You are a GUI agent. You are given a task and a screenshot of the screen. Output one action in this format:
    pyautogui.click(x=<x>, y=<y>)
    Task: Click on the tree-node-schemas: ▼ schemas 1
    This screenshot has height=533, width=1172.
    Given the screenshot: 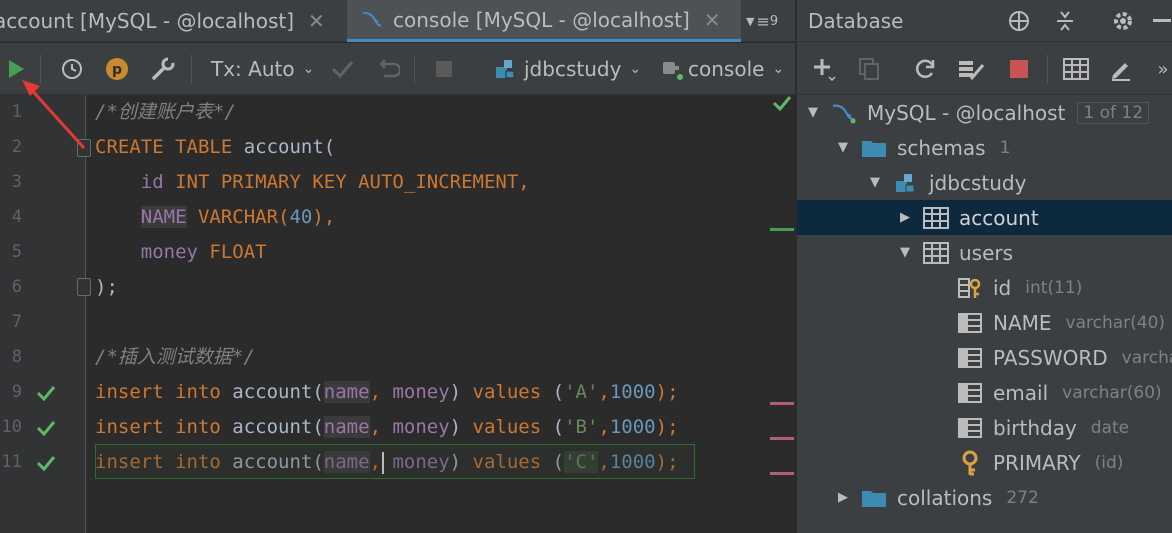 What is the action you would take?
    pyautogui.click(x=984, y=147)
    